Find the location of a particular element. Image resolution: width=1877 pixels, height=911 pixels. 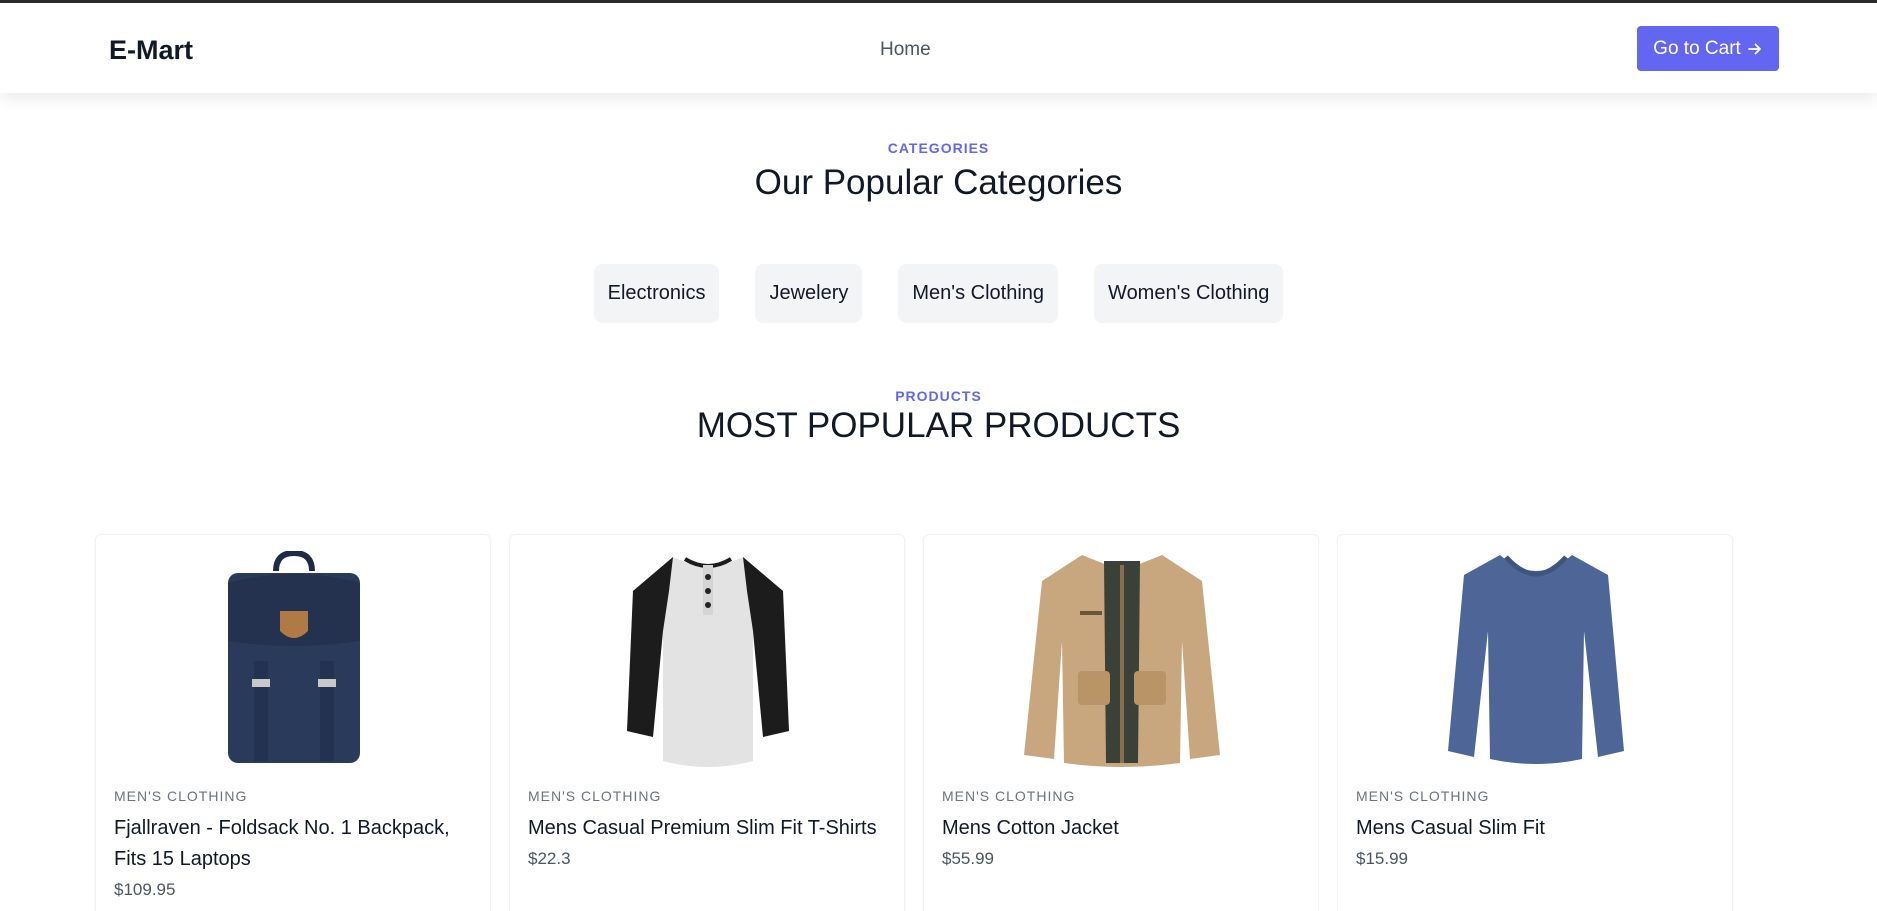

product-image-jacket is located at coordinates (1122, 659).